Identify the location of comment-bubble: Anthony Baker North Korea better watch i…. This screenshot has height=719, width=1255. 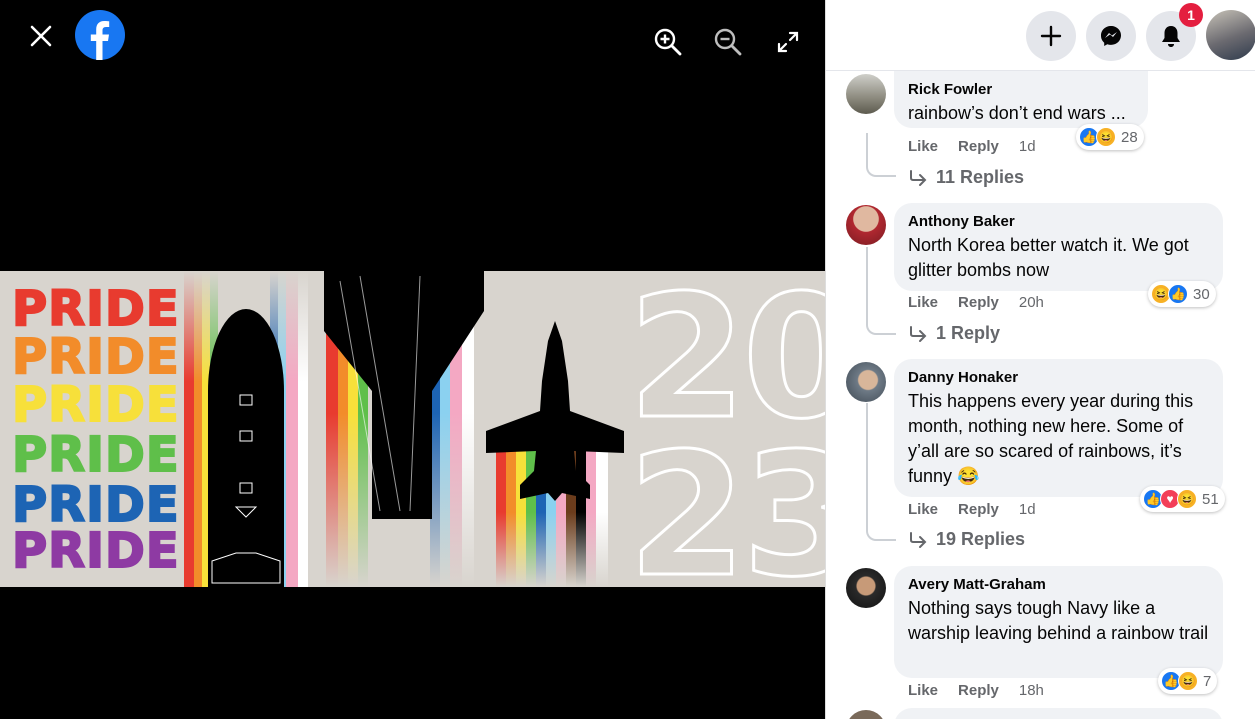
(1058, 247).